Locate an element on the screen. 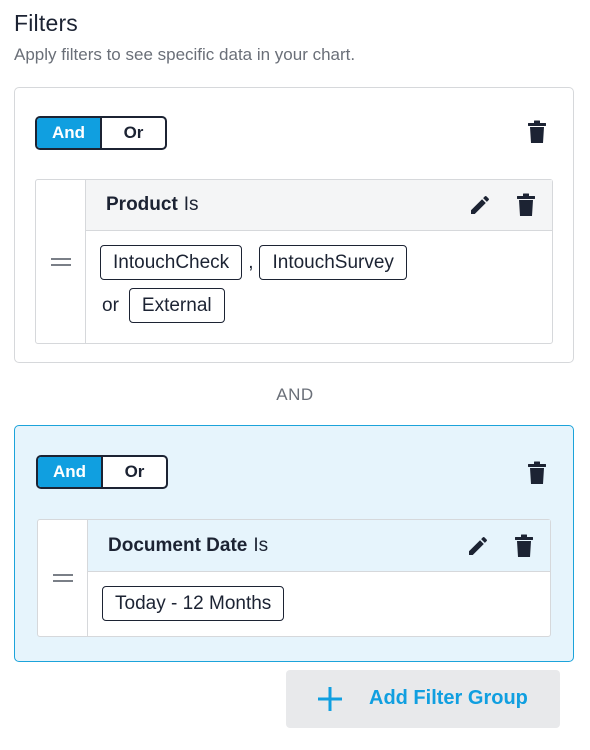 The height and width of the screenshot is (750, 590). plus-icon is located at coordinates (330, 699).